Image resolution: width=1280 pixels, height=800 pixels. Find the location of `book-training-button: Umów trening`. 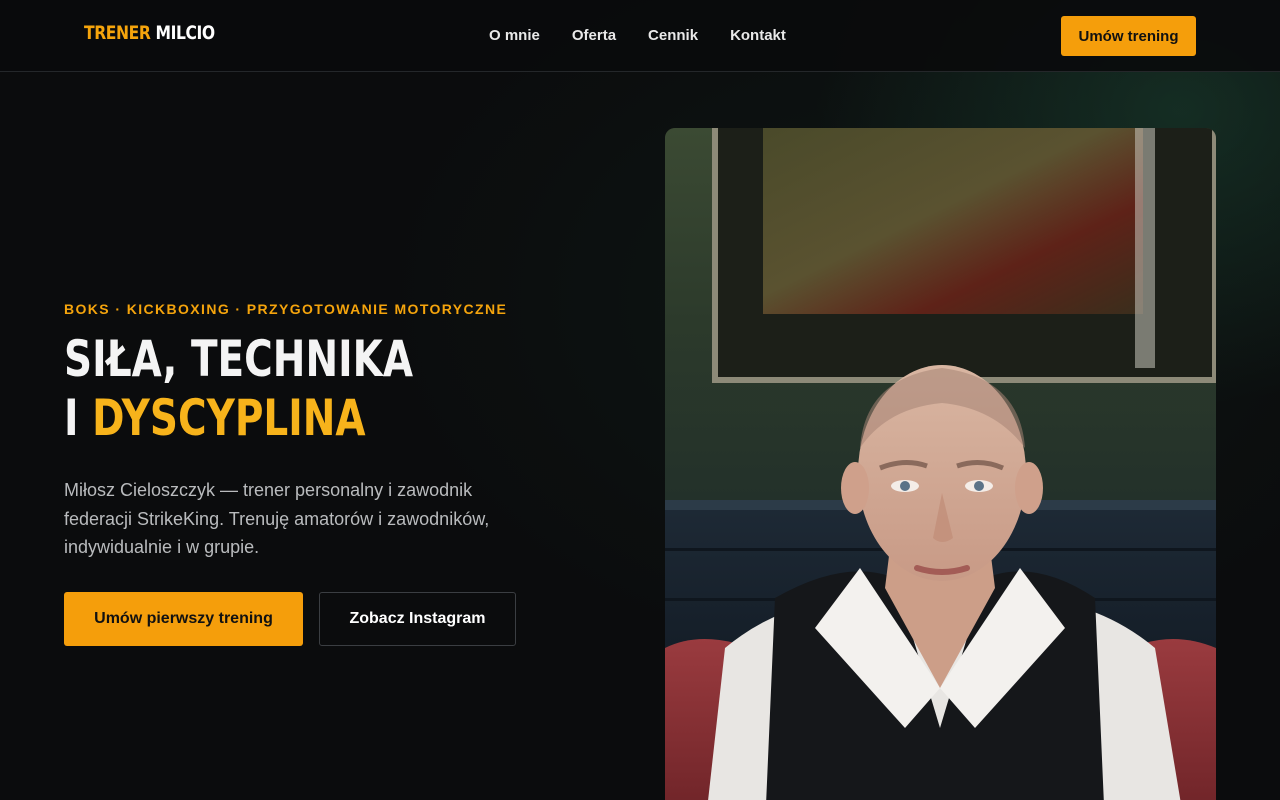

book-training-button: Umów trening is located at coordinates (1128, 36).